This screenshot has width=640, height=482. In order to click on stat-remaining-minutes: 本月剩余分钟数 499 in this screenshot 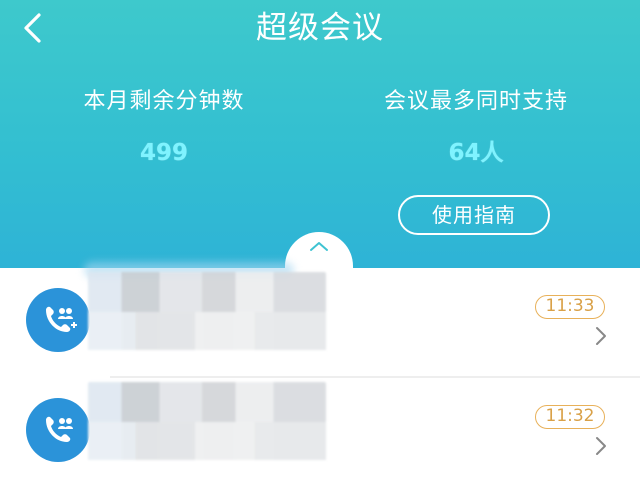, I will do `click(164, 125)`.